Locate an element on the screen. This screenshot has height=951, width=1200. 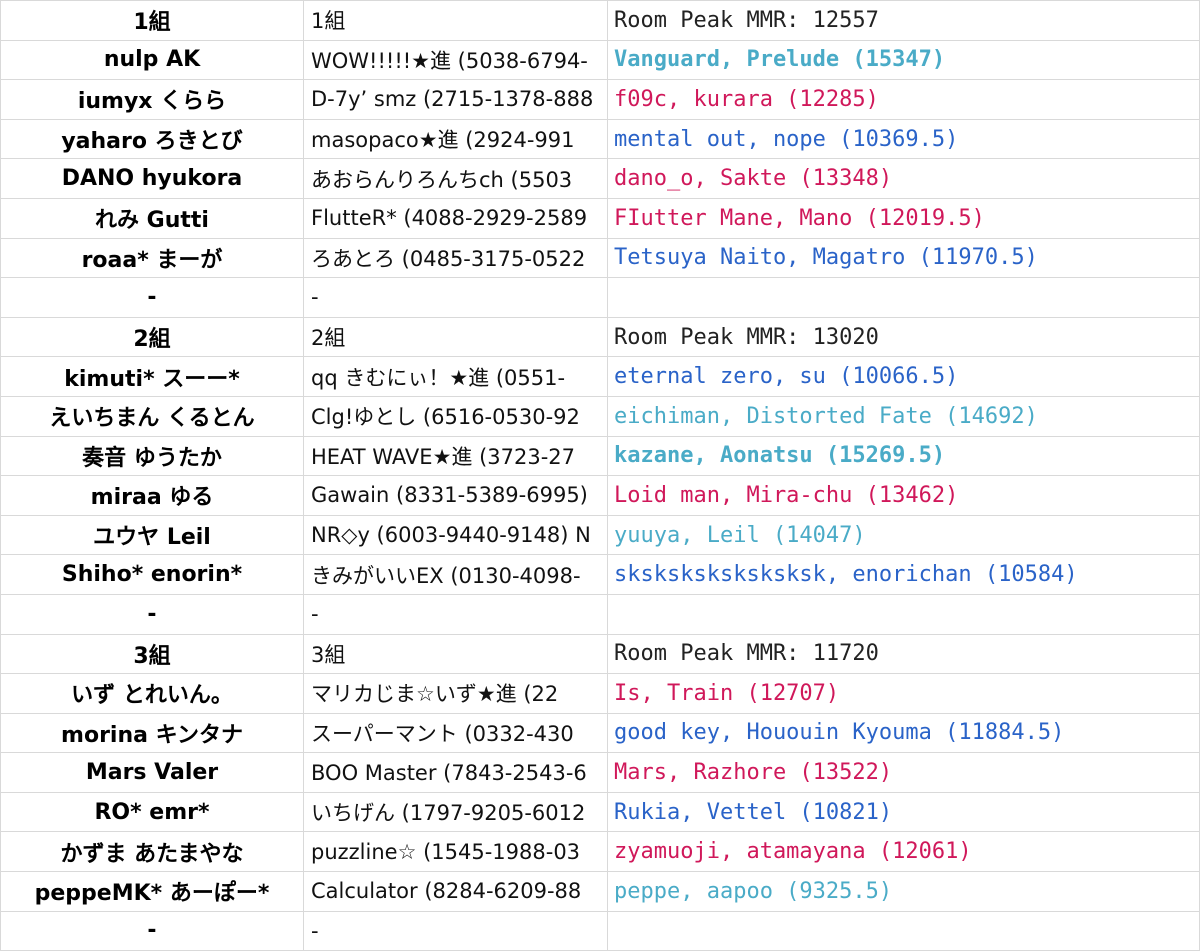
mmr-cell: Vanguard, Prelude (15347) is located at coordinates (903, 60).